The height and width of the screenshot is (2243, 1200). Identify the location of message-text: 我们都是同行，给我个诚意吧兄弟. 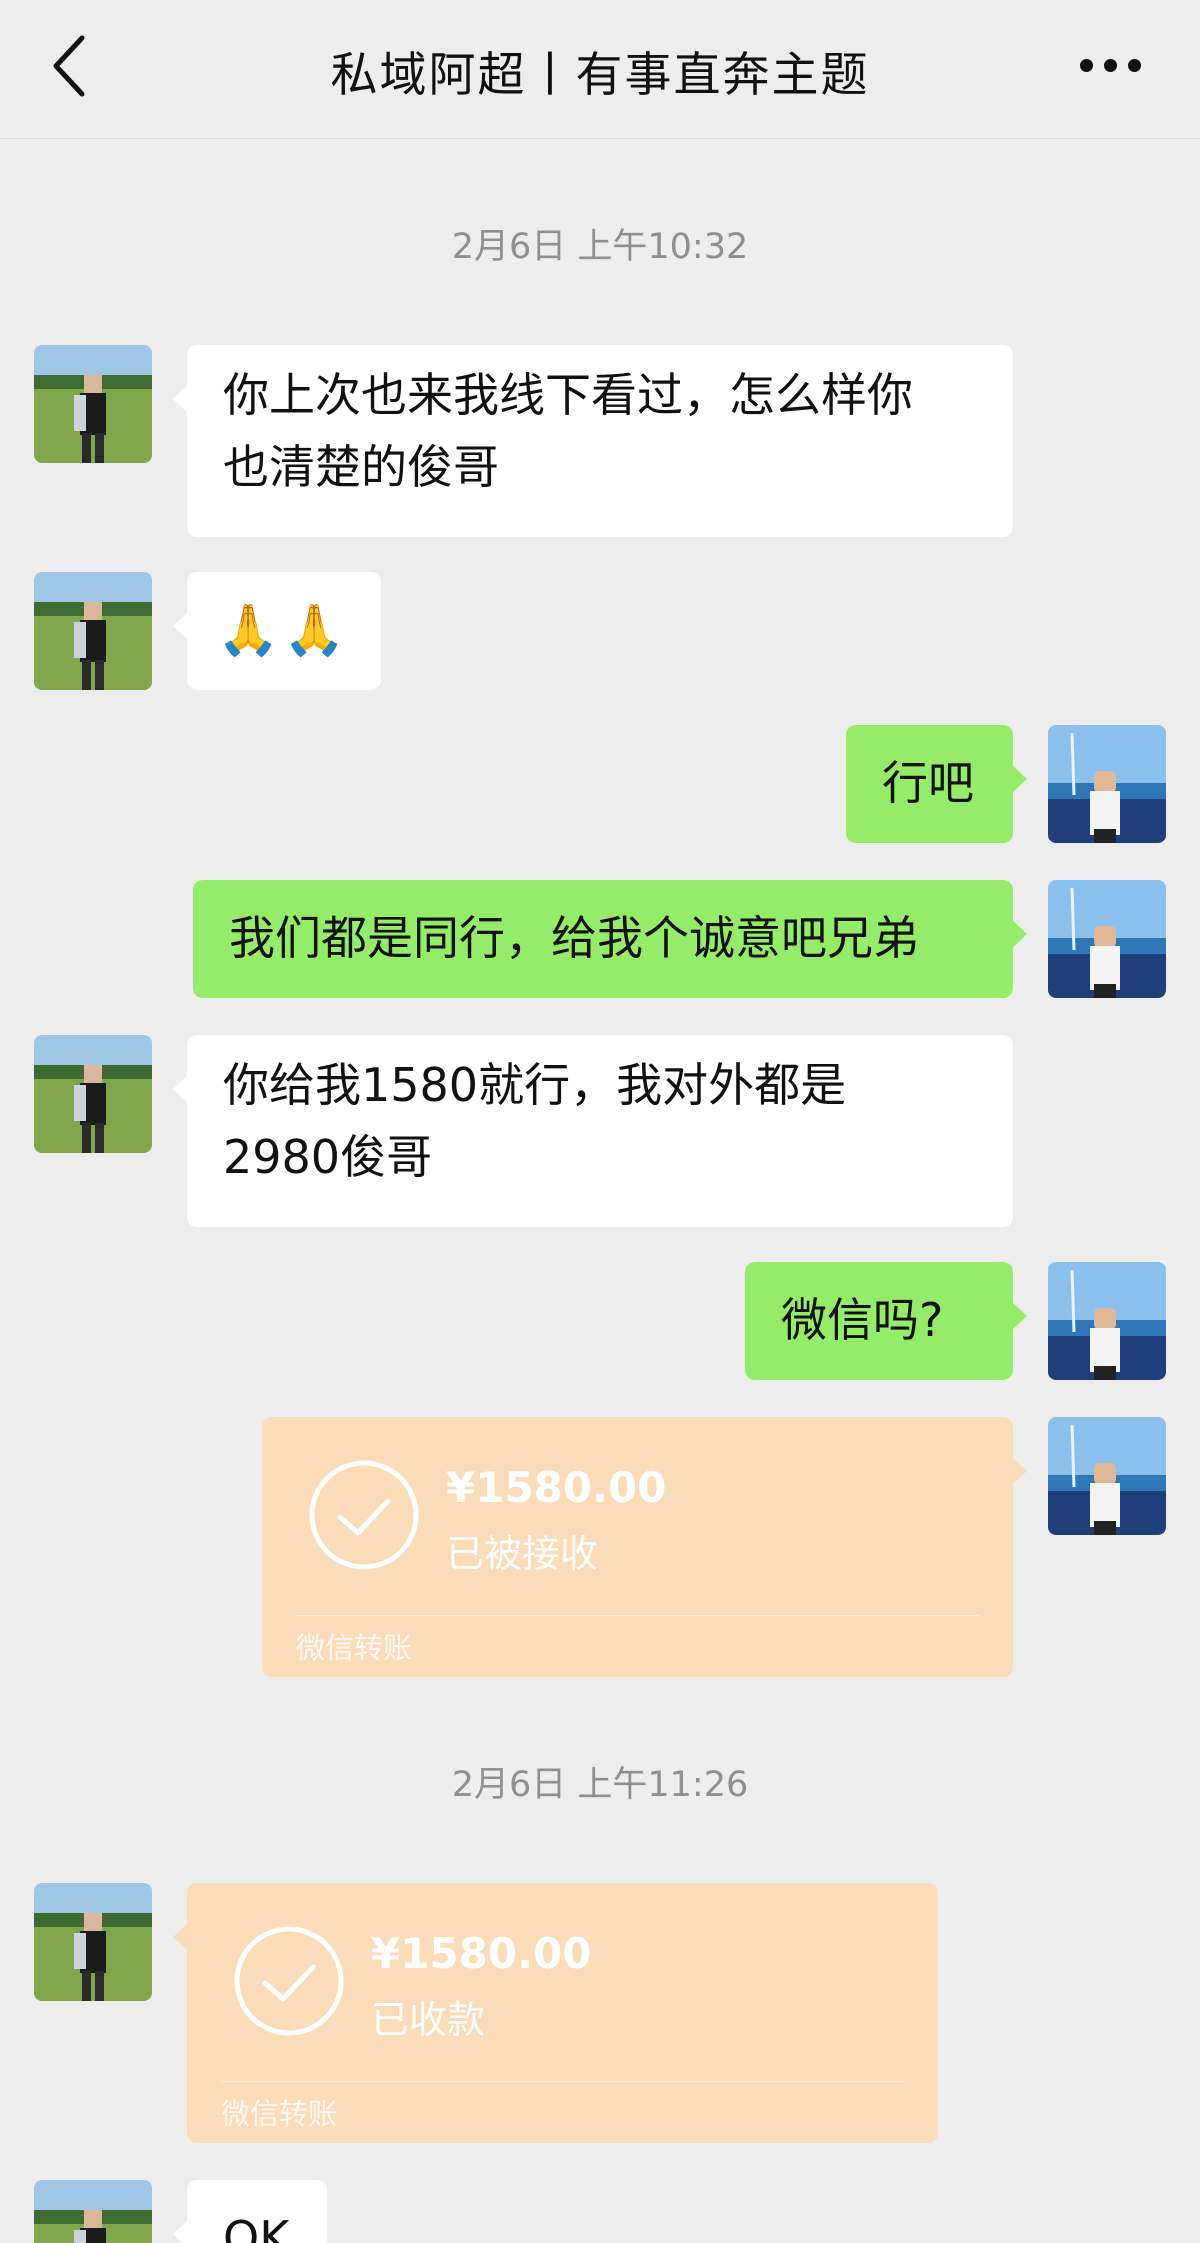
(574, 938).